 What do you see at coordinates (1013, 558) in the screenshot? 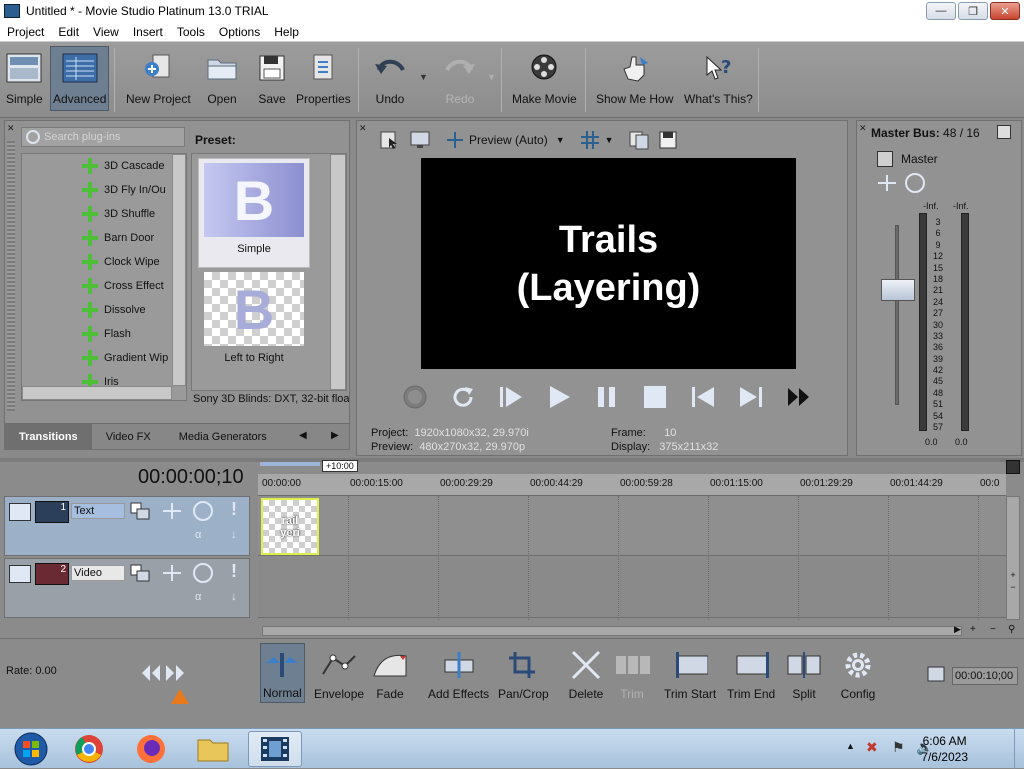
I see `timeline-vscrollbar` at bounding box center [1013, 558].